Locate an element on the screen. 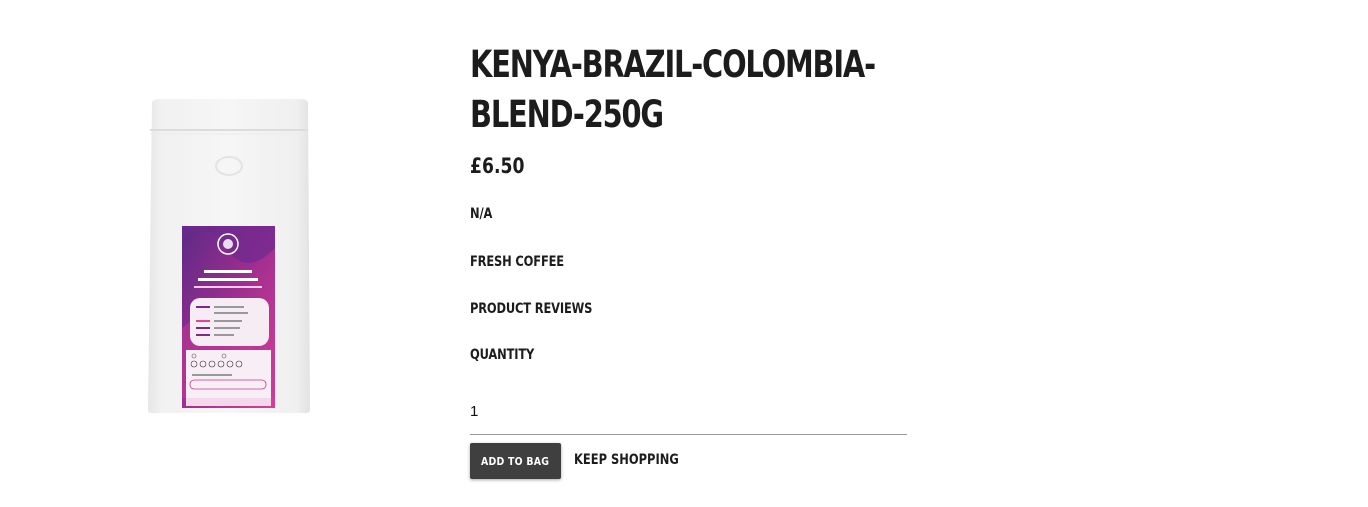 Image resolution: width=1368 pixels, height=507 pixels. product-title: KENYA-BRAZIL-COLOMBIA-BLEND-250G is located at coordinates (673, 89).